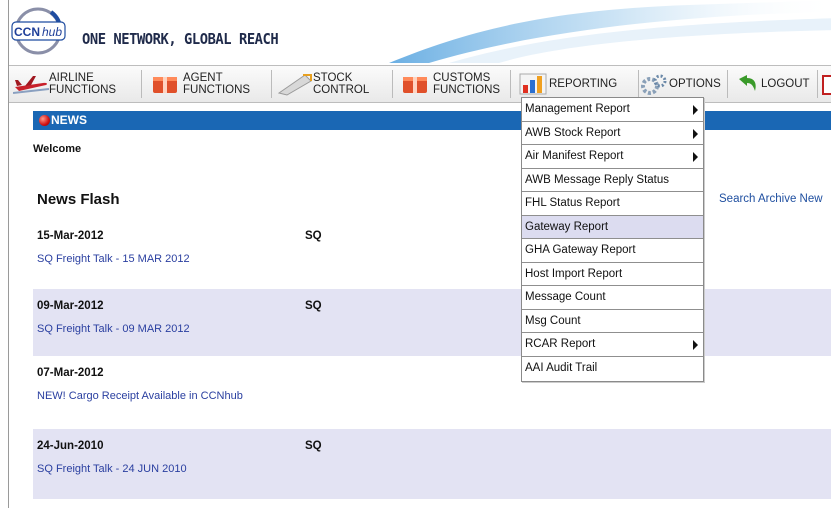 This screenshot has height=508, width=831. Describe the element at coordinates (27, 32) in the screenshot. I see `svg-text: CCN` at that location.